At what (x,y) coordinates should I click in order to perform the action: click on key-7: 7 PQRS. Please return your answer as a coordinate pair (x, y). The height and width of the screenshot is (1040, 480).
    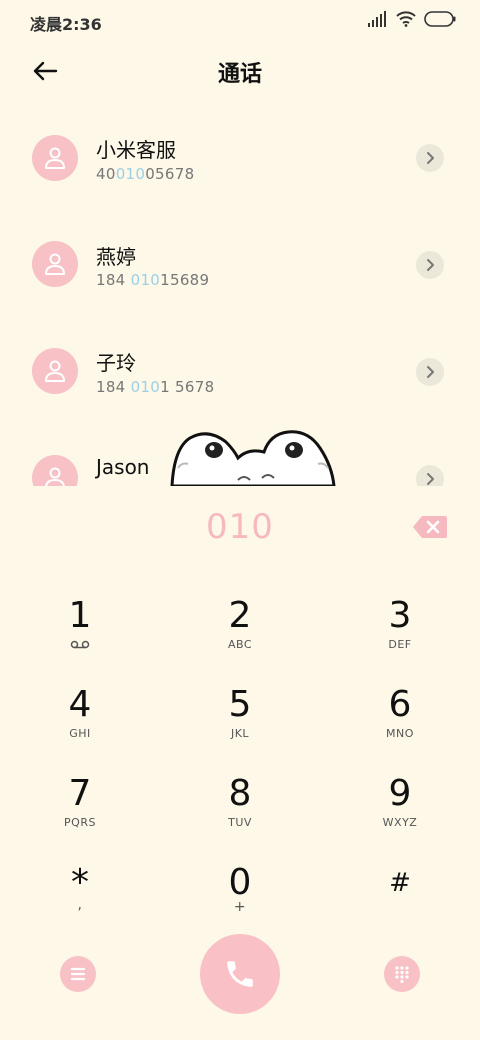
    Looking at the image, I should click on (80, 812).